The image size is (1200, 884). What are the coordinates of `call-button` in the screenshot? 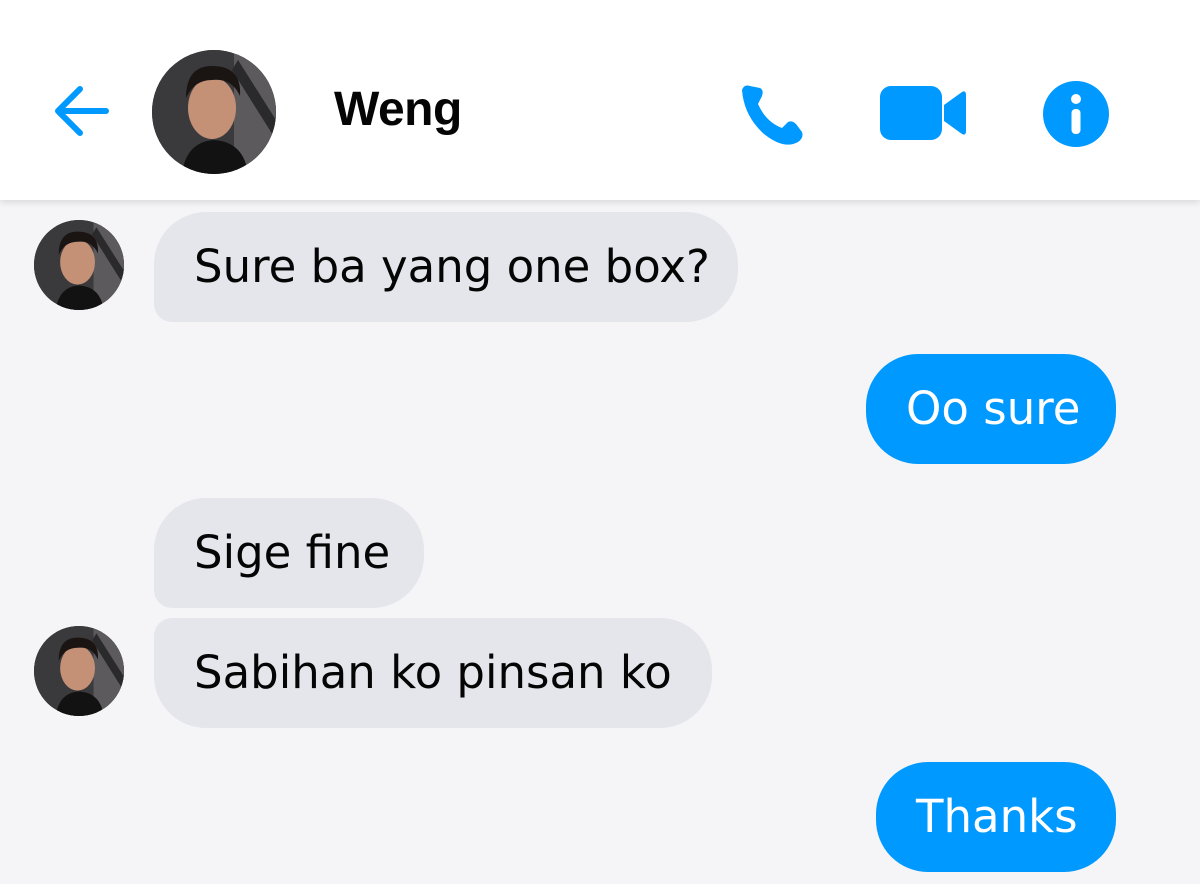 It's located at (770, 114).